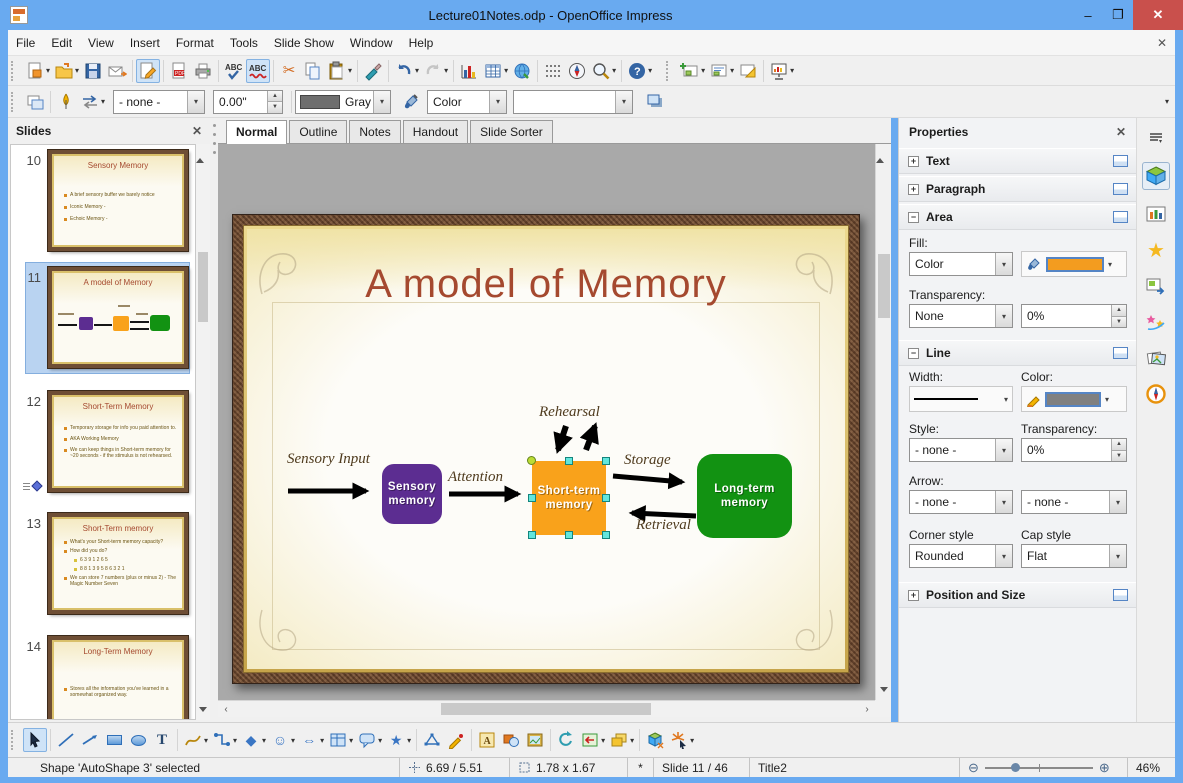 This screenshot has width=1183, height=783. I want to click on sidebar-navigator-icon, so click(1156, 394).